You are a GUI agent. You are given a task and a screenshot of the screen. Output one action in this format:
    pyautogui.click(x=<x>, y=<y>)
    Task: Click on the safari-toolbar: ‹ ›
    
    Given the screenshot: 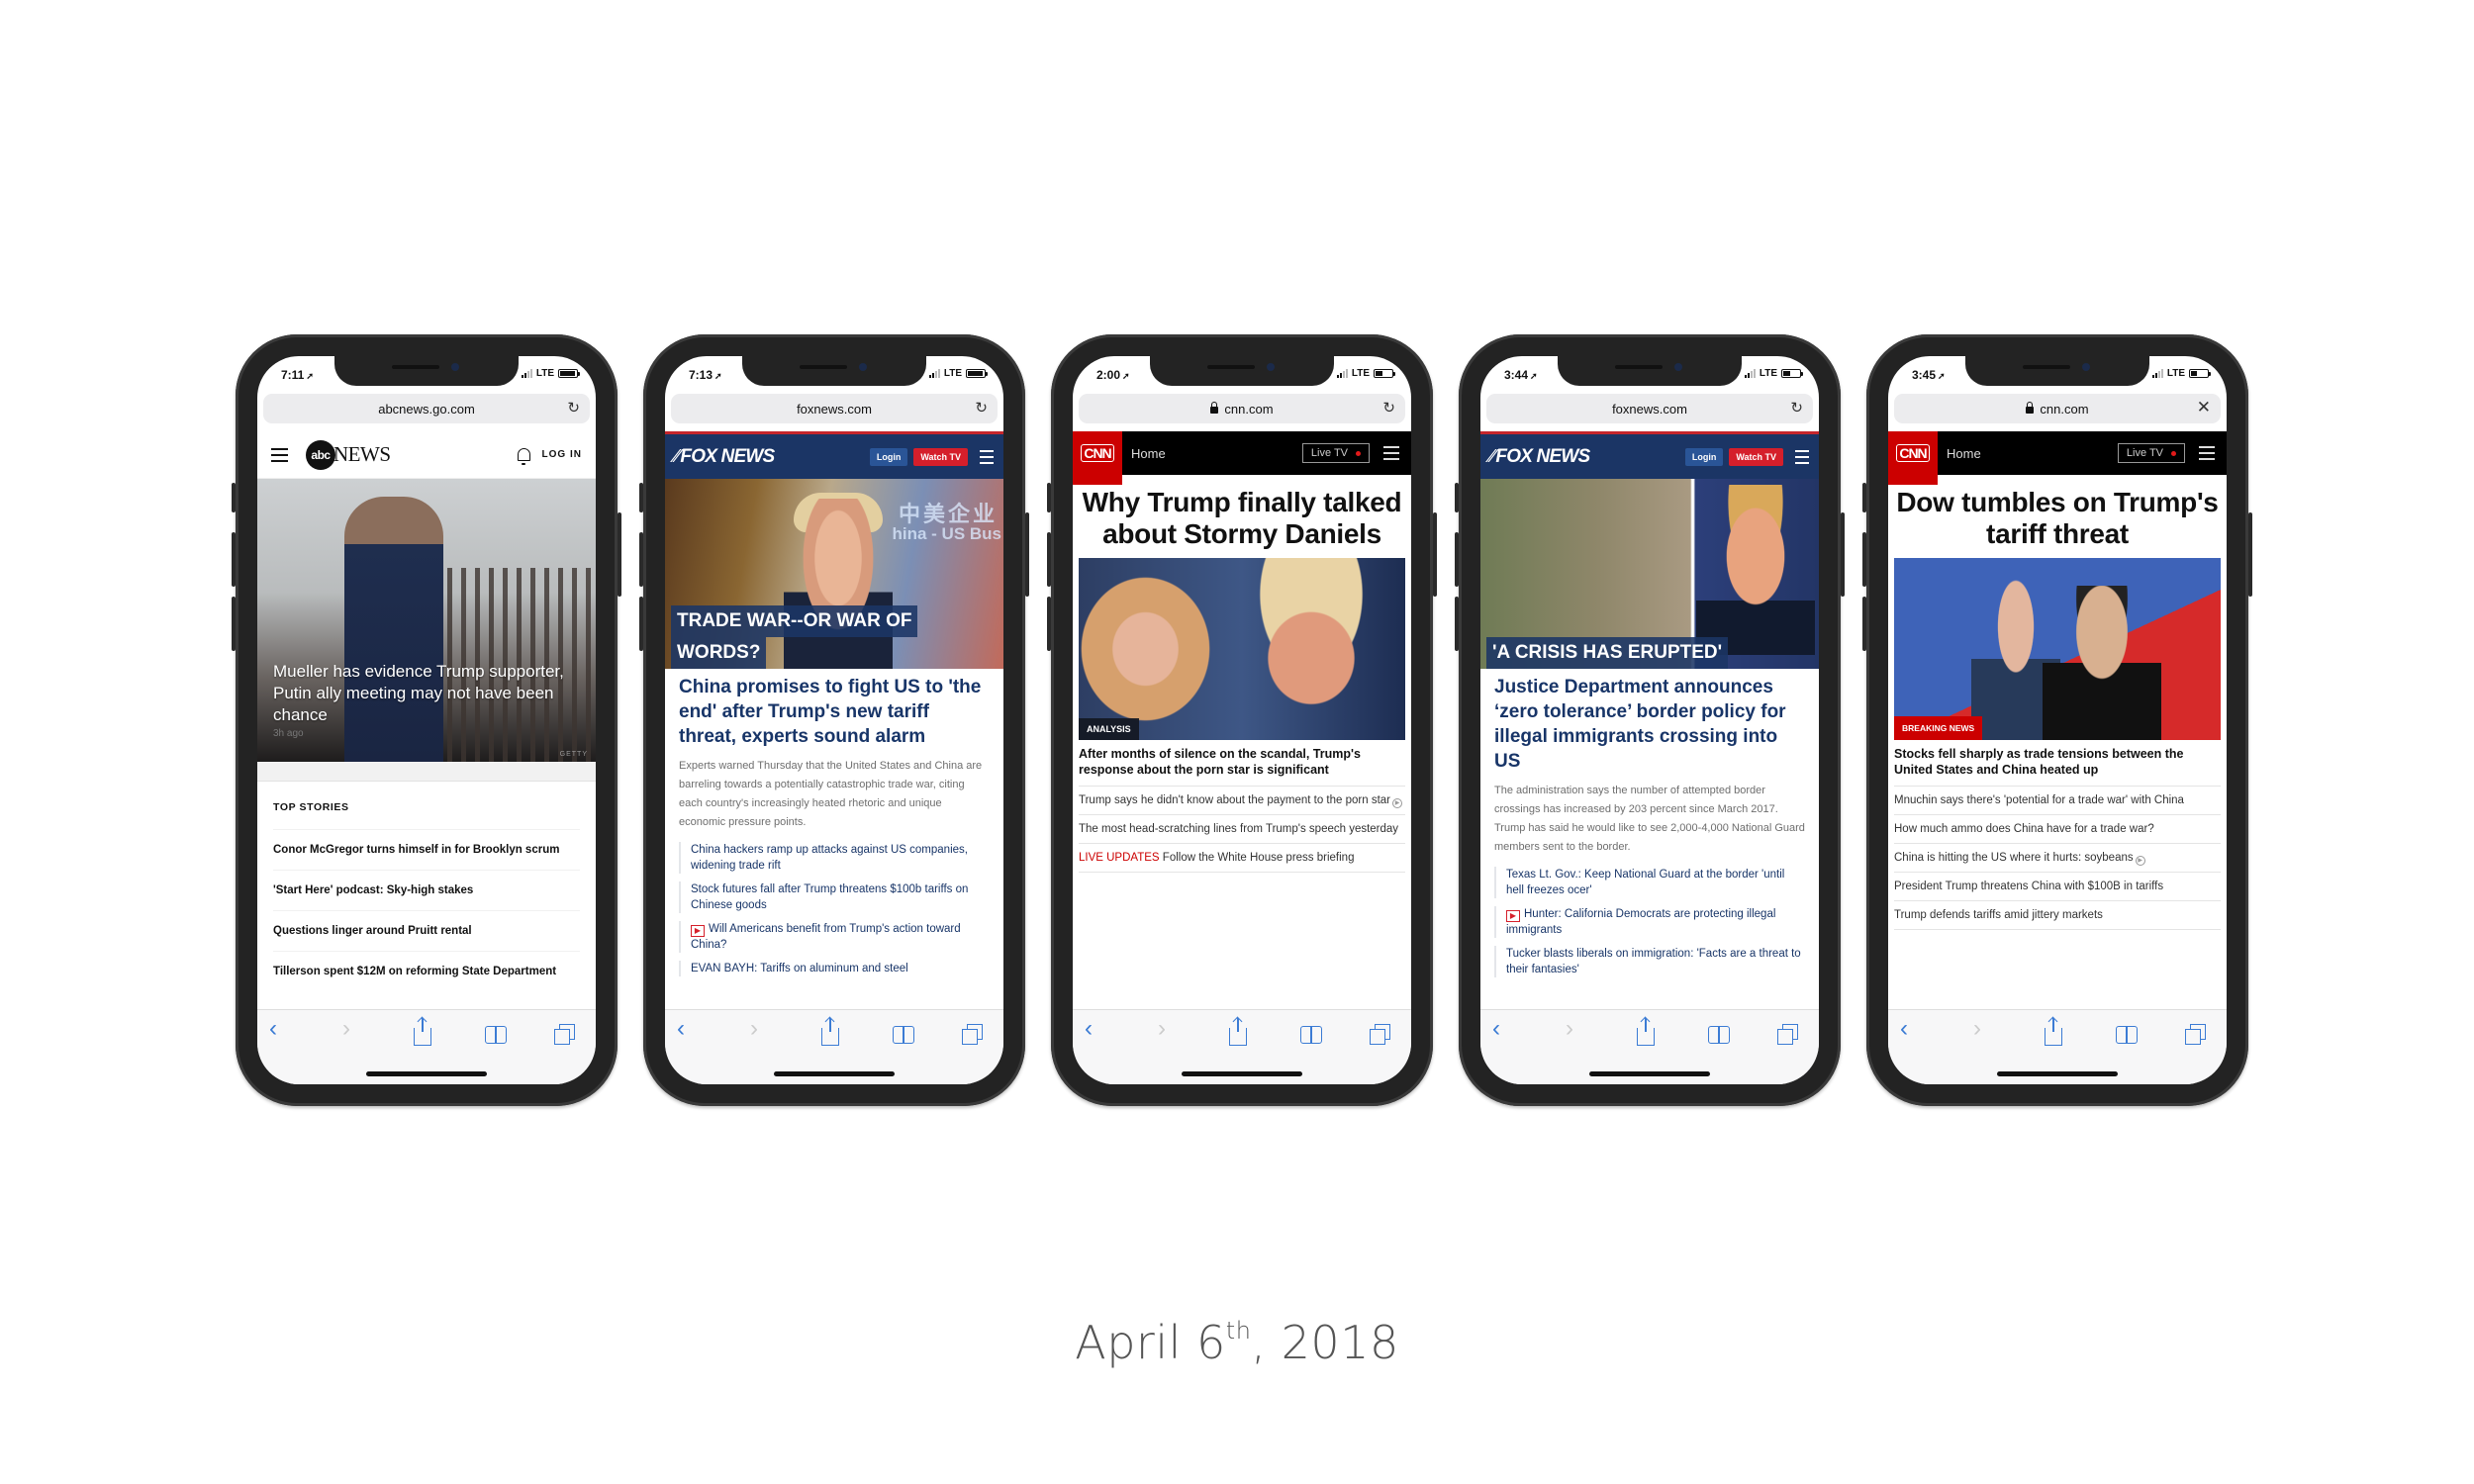 What is the action you would take?
    pyautogui.click(x=1650, y=1046)
    